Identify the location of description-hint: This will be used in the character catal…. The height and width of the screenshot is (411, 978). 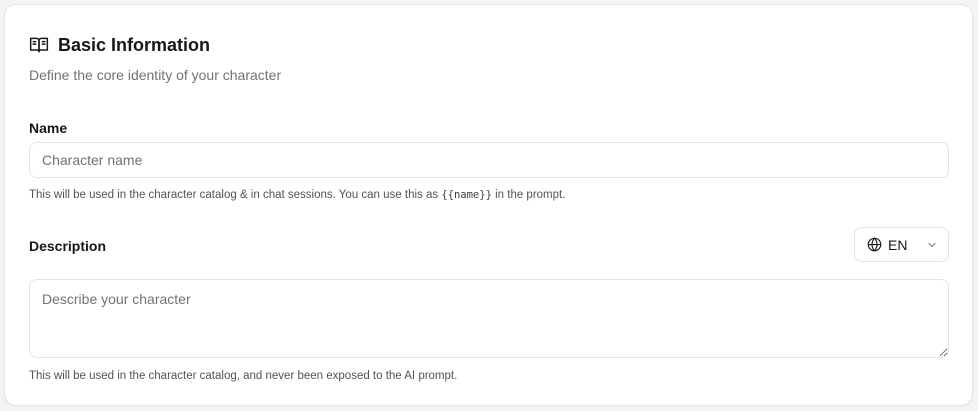
(243, 376).